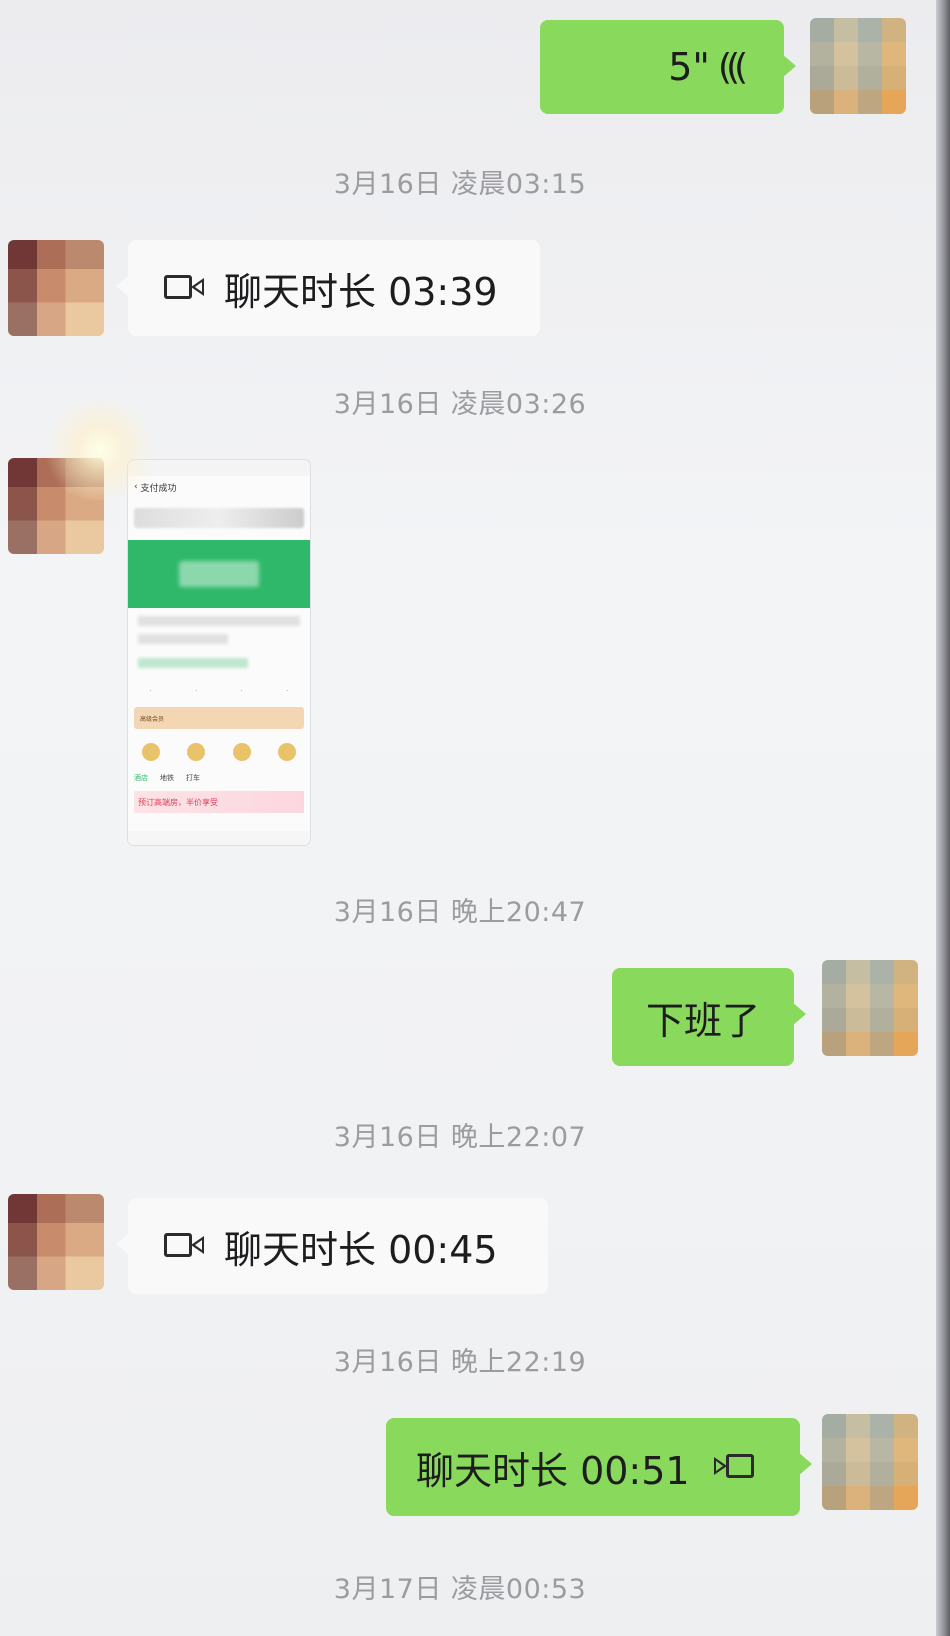 Image resolution: width=950 pixels, height=1636 pixels. Describe the element at coordinates (361, 291) in the screenshot. I see `video-call-duration: 聊天时长 03:39` at that location.